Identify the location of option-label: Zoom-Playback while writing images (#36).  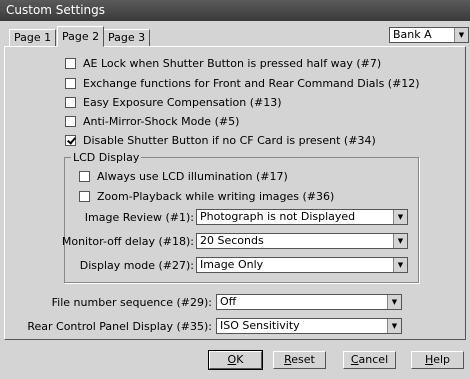
(216, 196).